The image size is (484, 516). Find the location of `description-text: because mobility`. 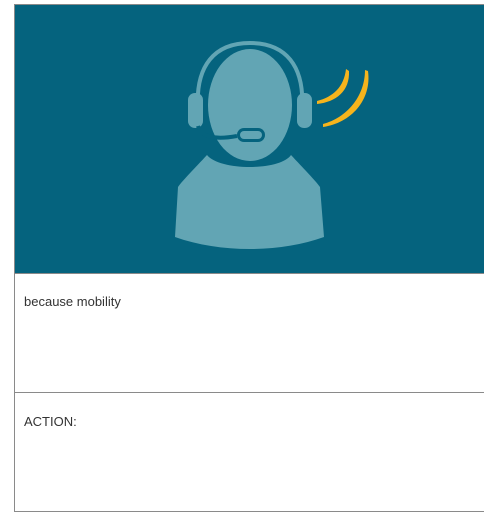

description-text: because mobility is located at coordinates (72, 301).